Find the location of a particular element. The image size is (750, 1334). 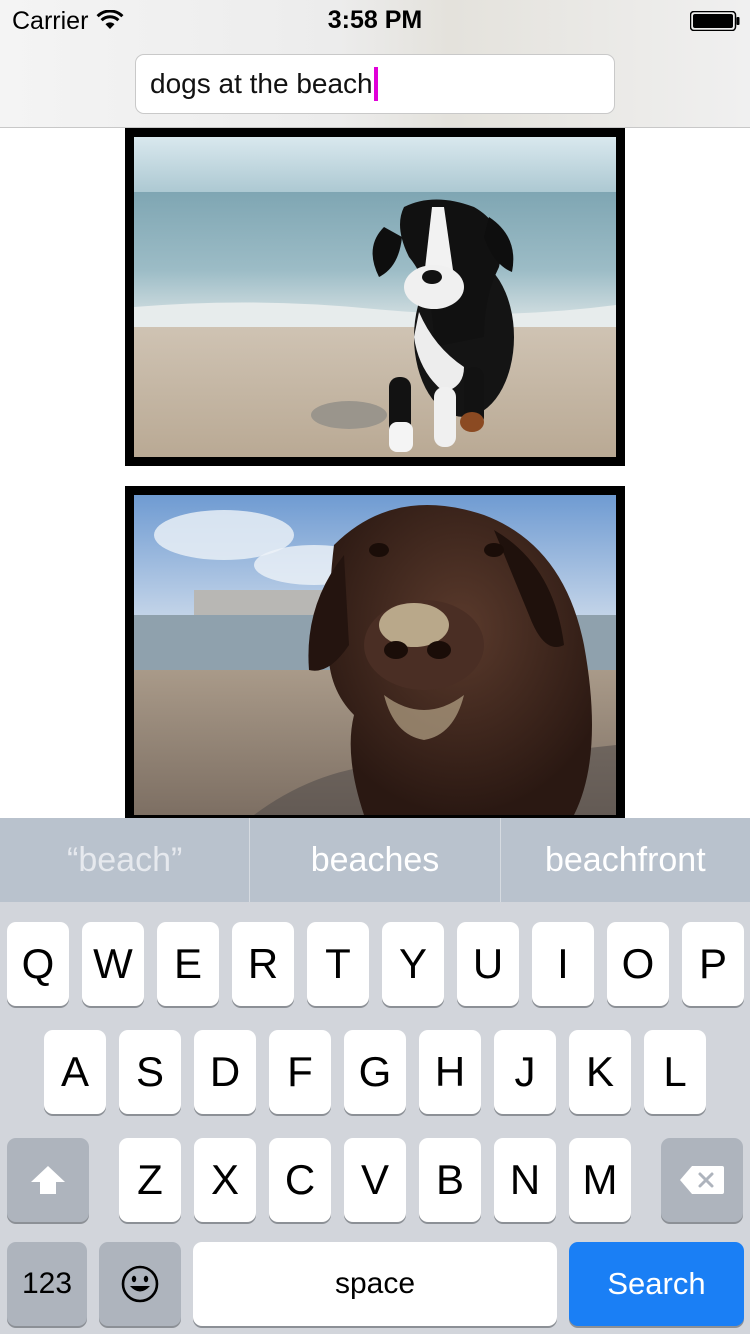

key-y: Y is located at coordinates (413, 964).